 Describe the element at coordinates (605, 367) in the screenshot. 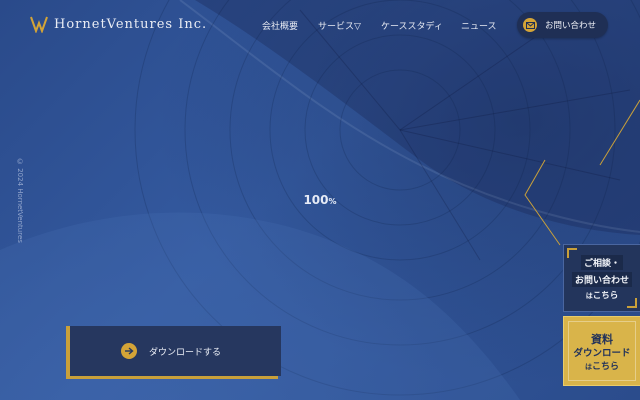

I see `side-download-line3-main: こちら` at that location.